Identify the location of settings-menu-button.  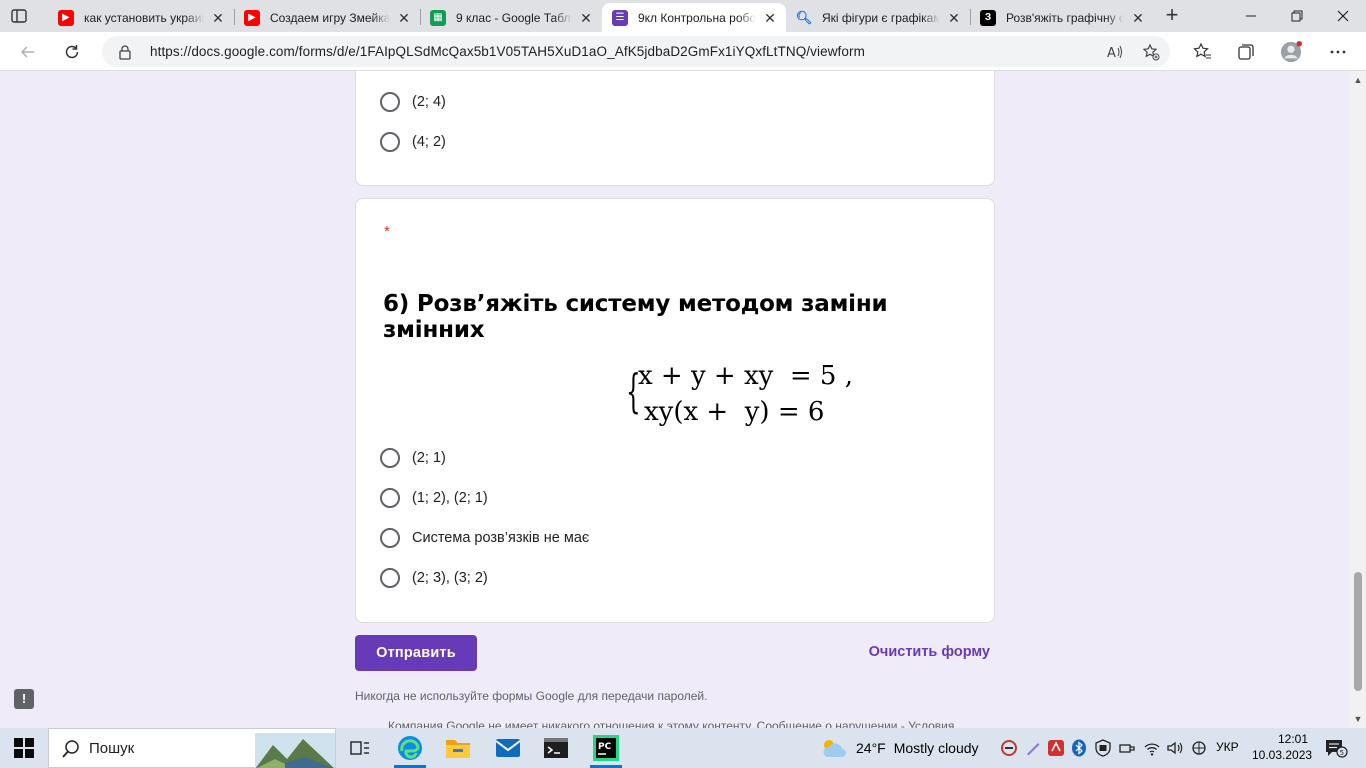
(1338, 52).